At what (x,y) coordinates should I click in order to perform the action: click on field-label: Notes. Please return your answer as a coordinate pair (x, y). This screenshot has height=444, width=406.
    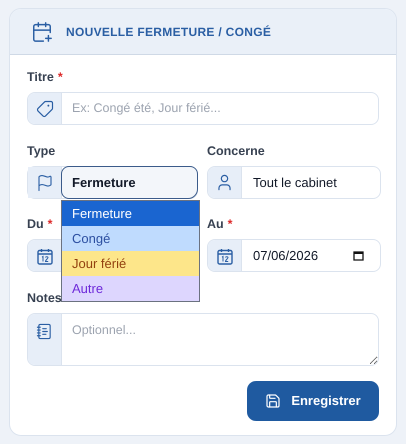
    Looking at the image, I should click on (44, 298).